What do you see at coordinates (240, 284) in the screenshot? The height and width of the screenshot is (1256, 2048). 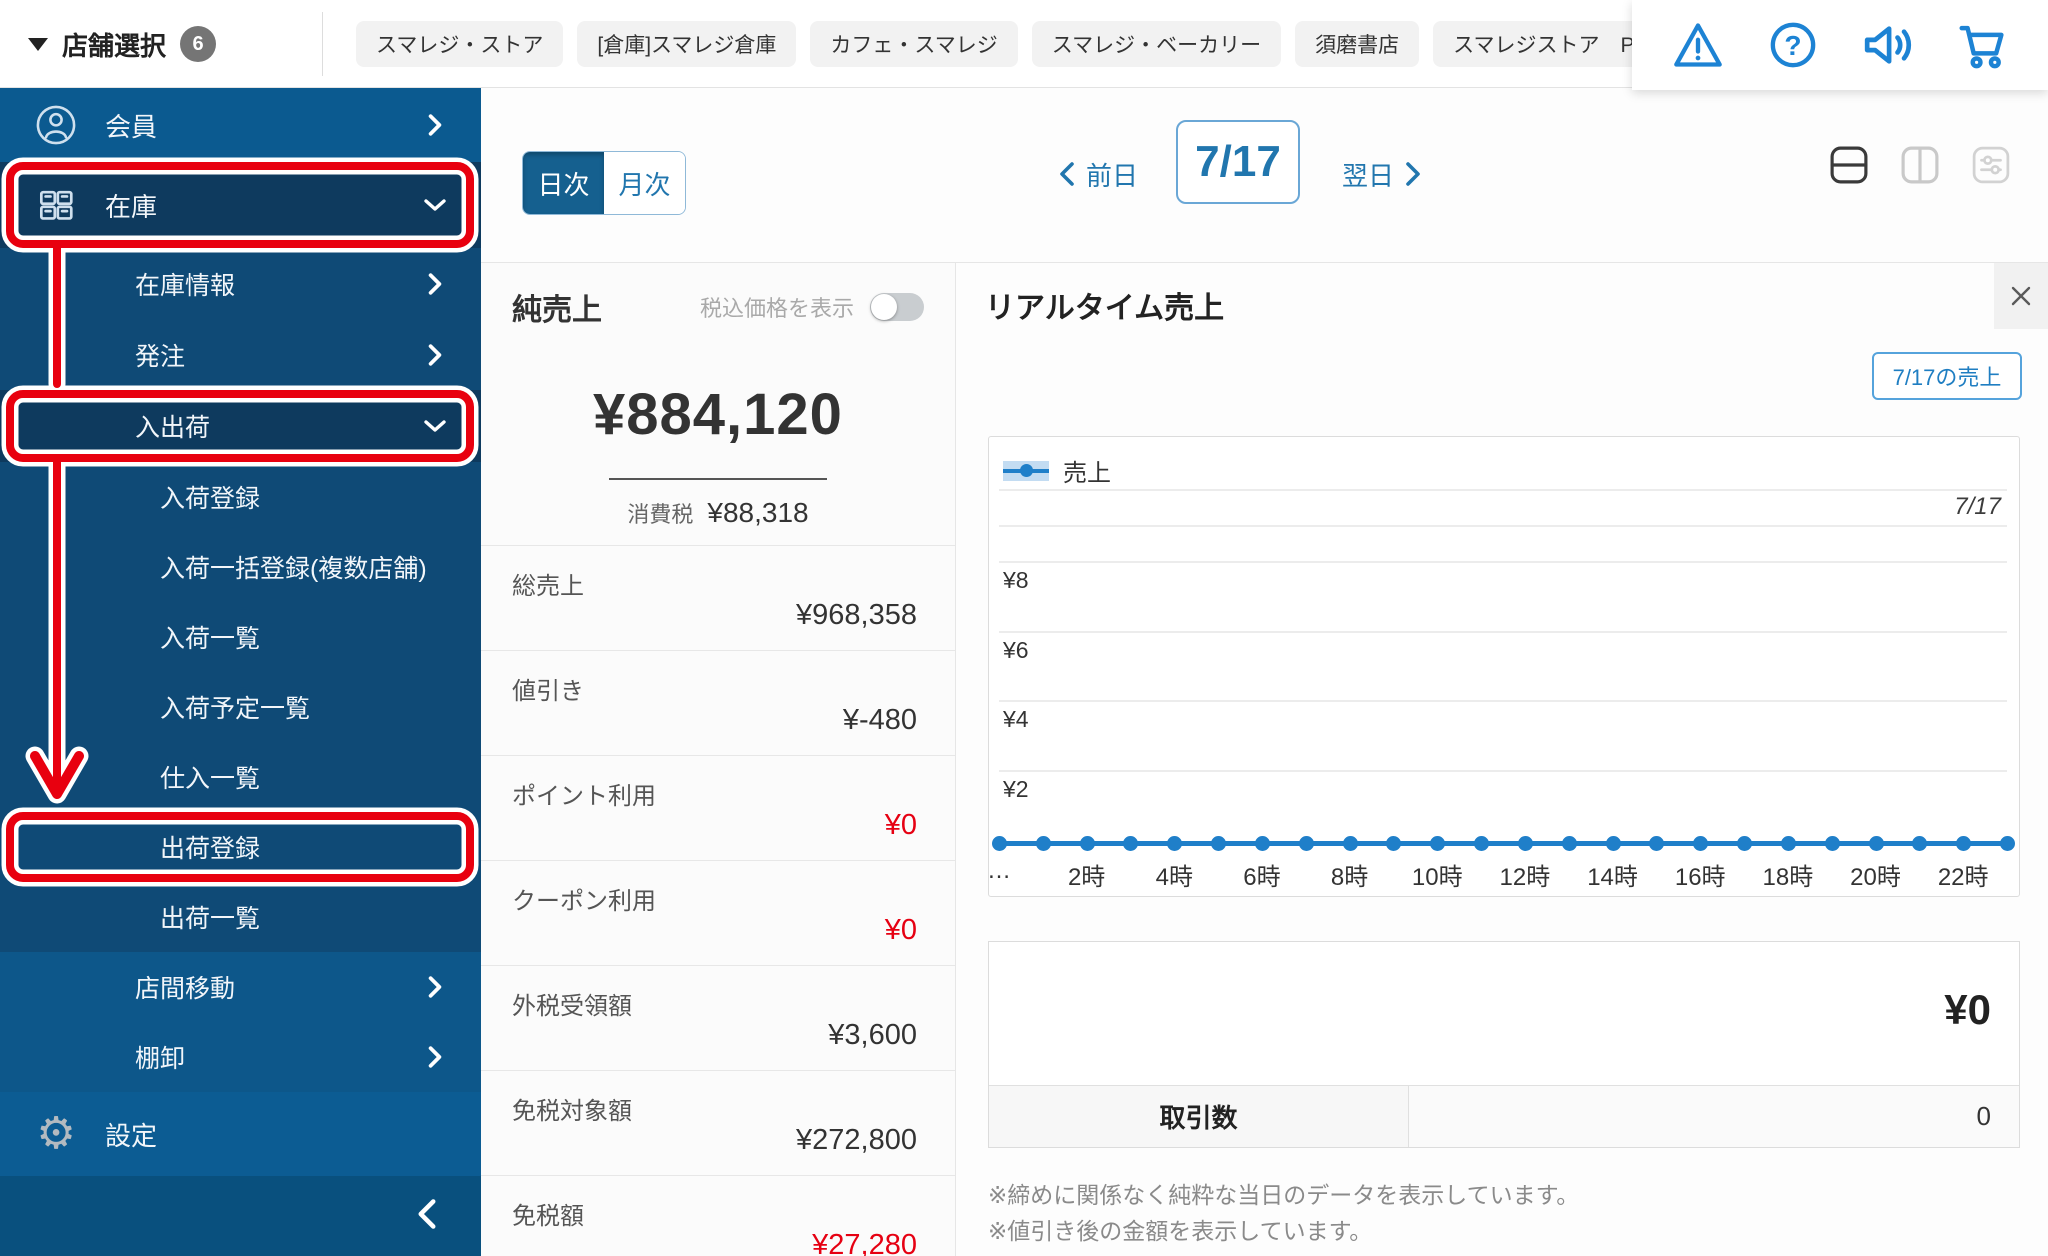 I see `sidebar-item-inventory-info: 在庫情報` at bounding box center [240, 284].